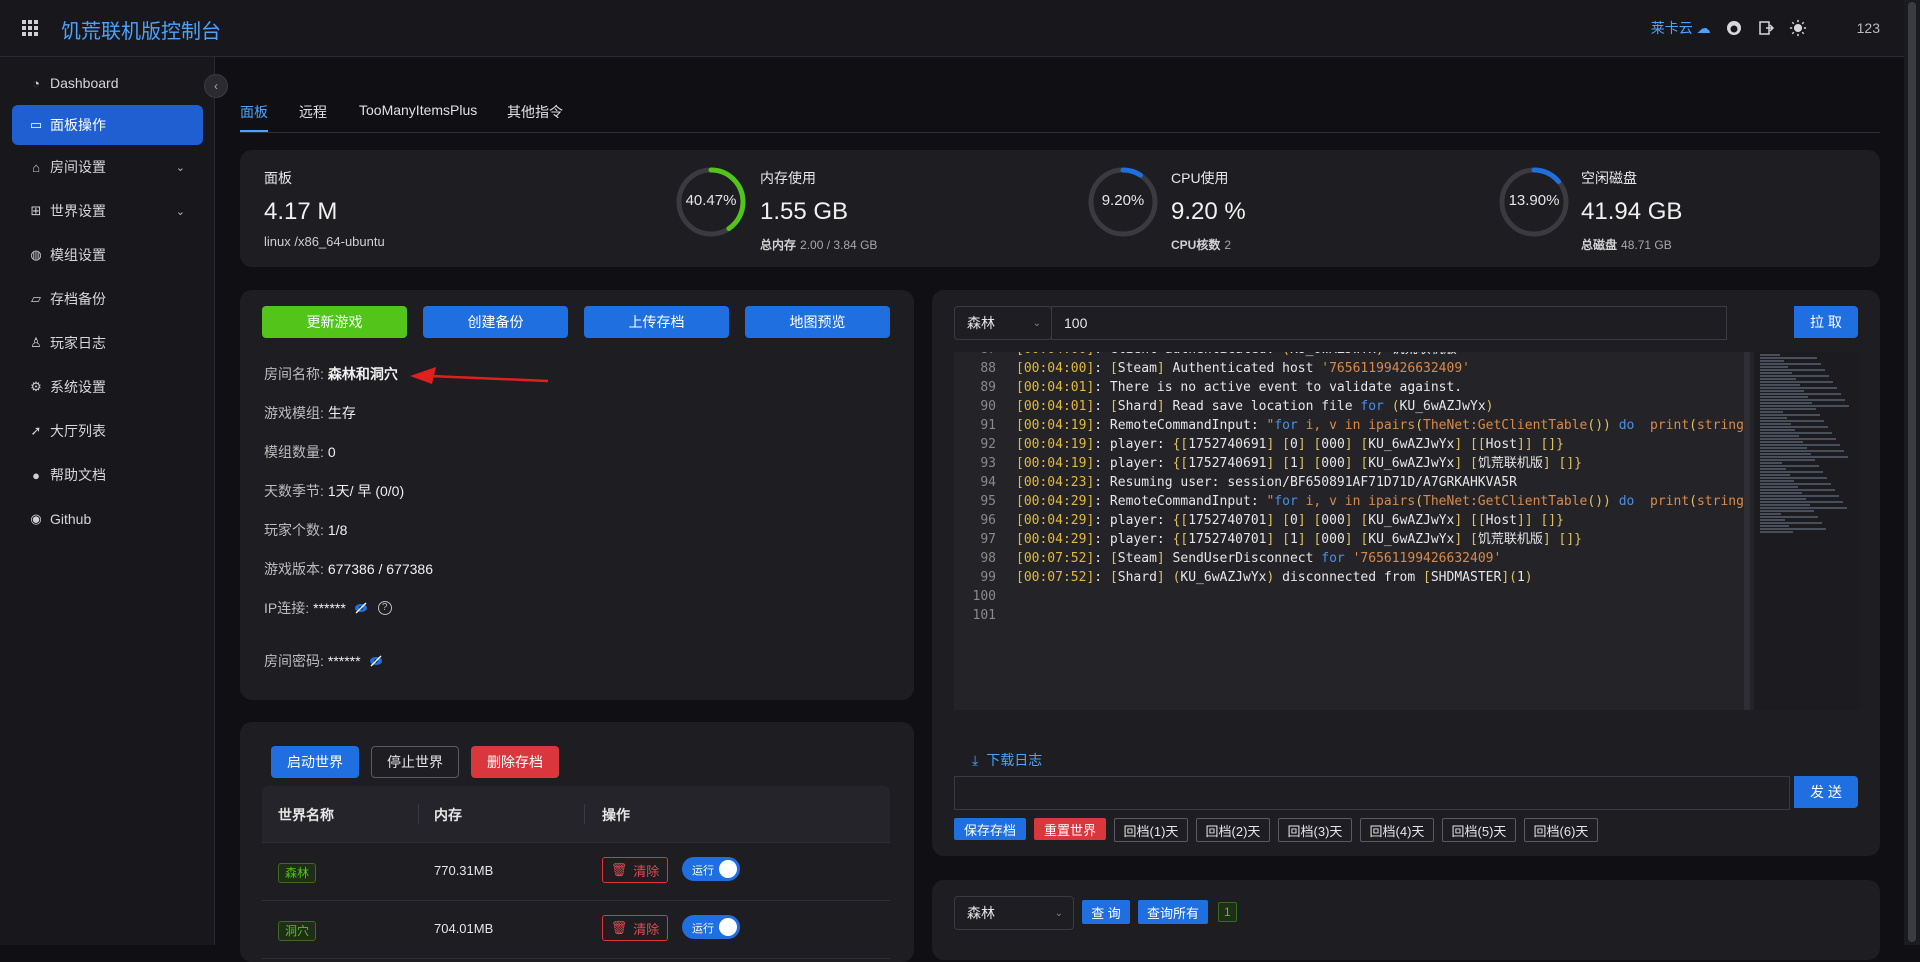 Image resolution: width=1920 pixels, height=962 pixels. Describe the element at coordinates (315, 762) in the screenshot. I see `start-world-button: 启动世界` at that location.